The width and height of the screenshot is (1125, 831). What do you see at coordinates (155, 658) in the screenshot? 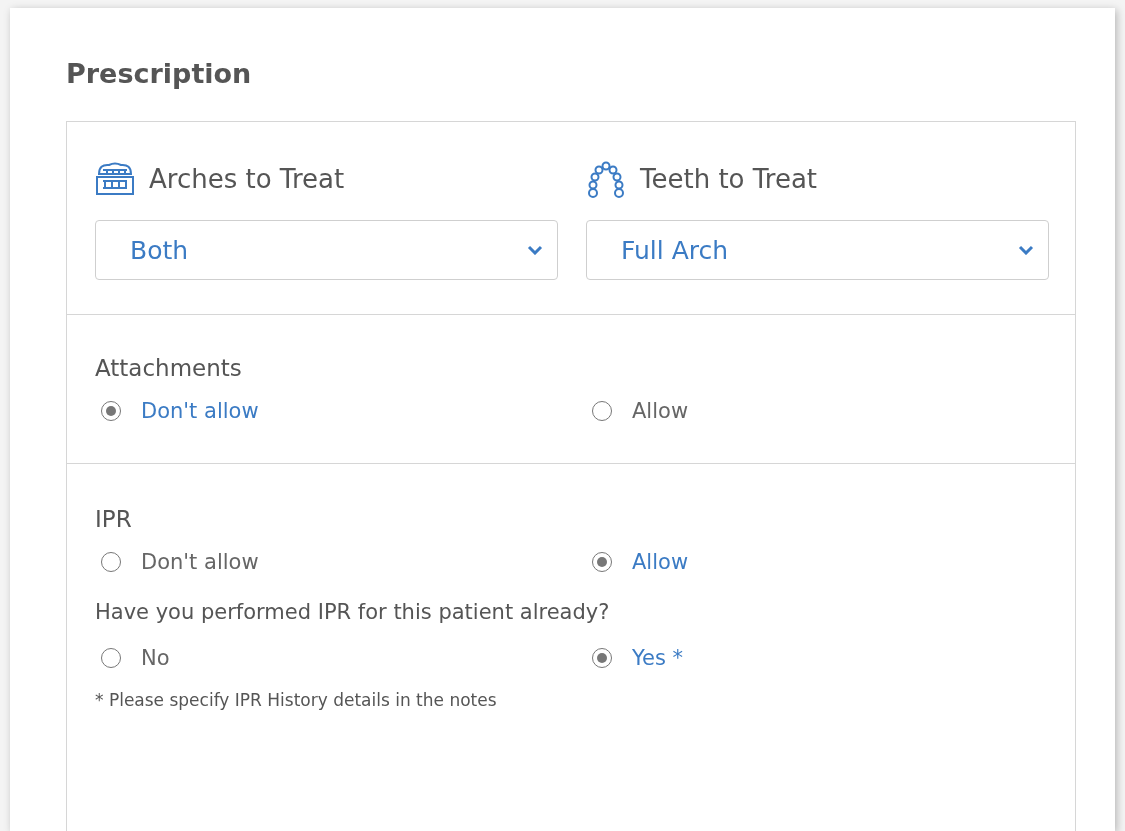
I see `option-label: No` at bounding box center [155, 658].